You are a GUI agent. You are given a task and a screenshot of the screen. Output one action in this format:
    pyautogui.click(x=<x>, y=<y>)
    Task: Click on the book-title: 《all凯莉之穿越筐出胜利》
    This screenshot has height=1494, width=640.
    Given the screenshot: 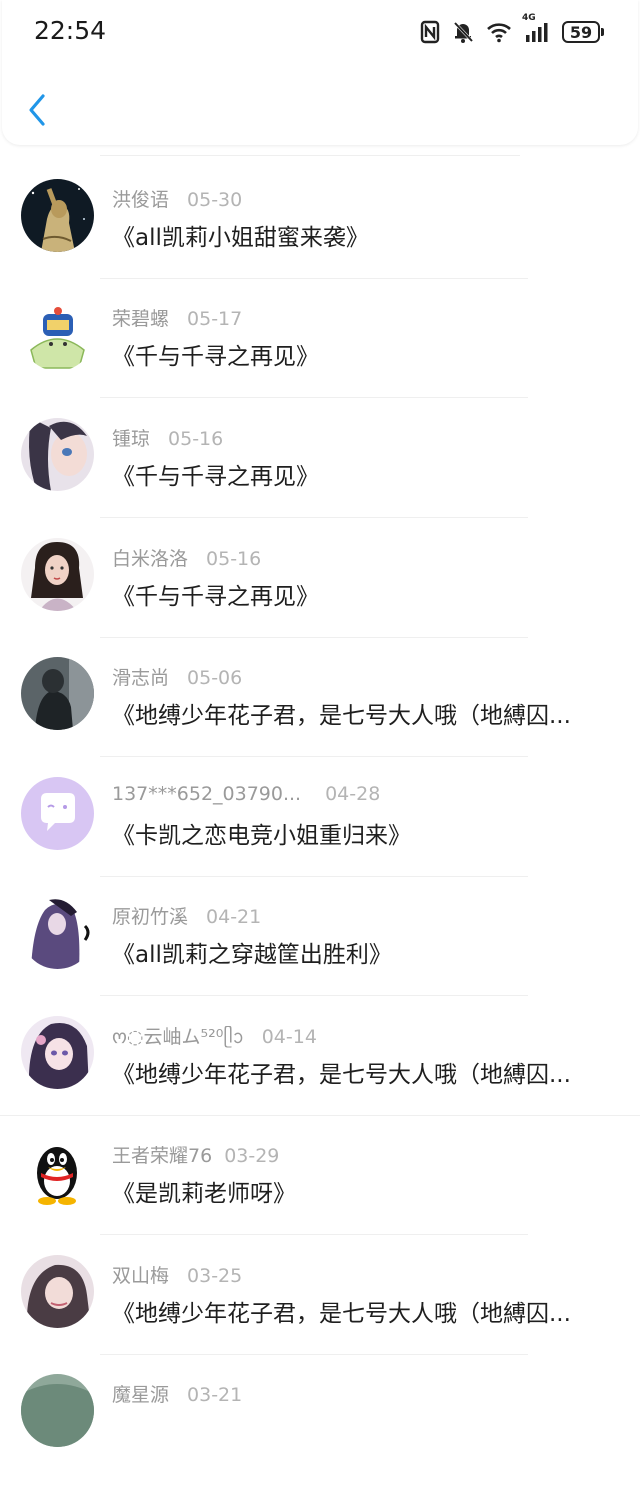 What is the action you would take?
    pyautogui.click(x=252, y=955)
    